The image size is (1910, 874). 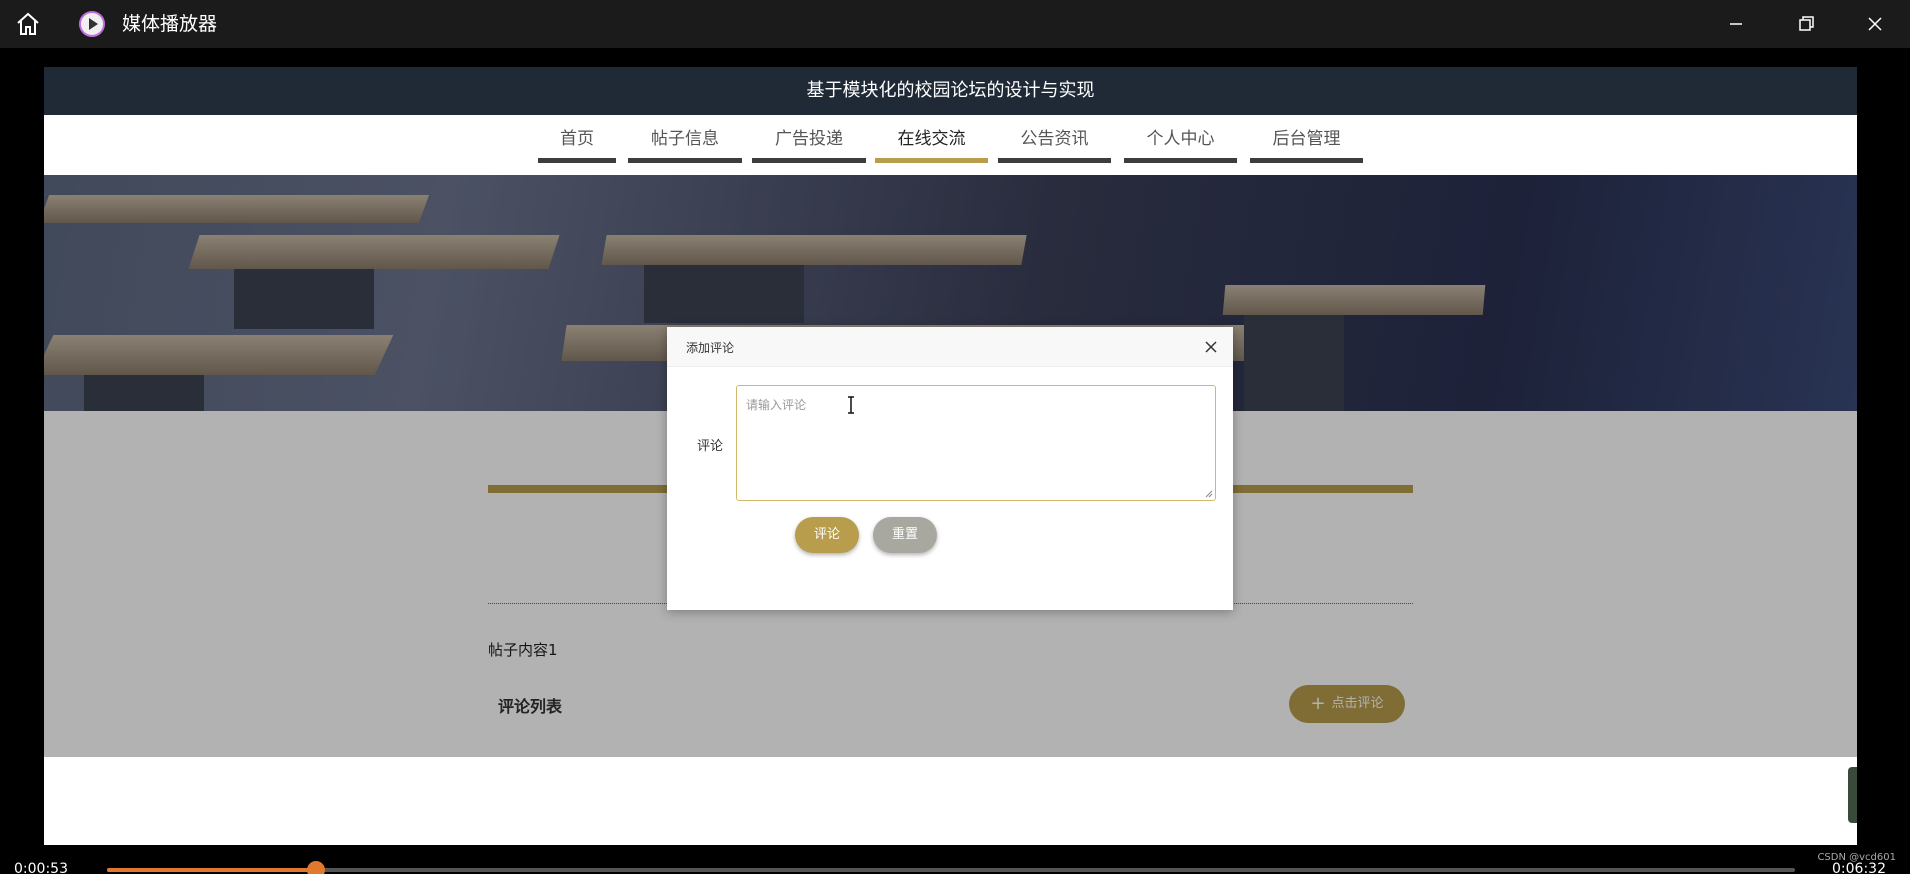 What do you see at coordinates (212, 870) in the screenshot?
I see `seek-bar-progress` at bounding box center [212, 870].